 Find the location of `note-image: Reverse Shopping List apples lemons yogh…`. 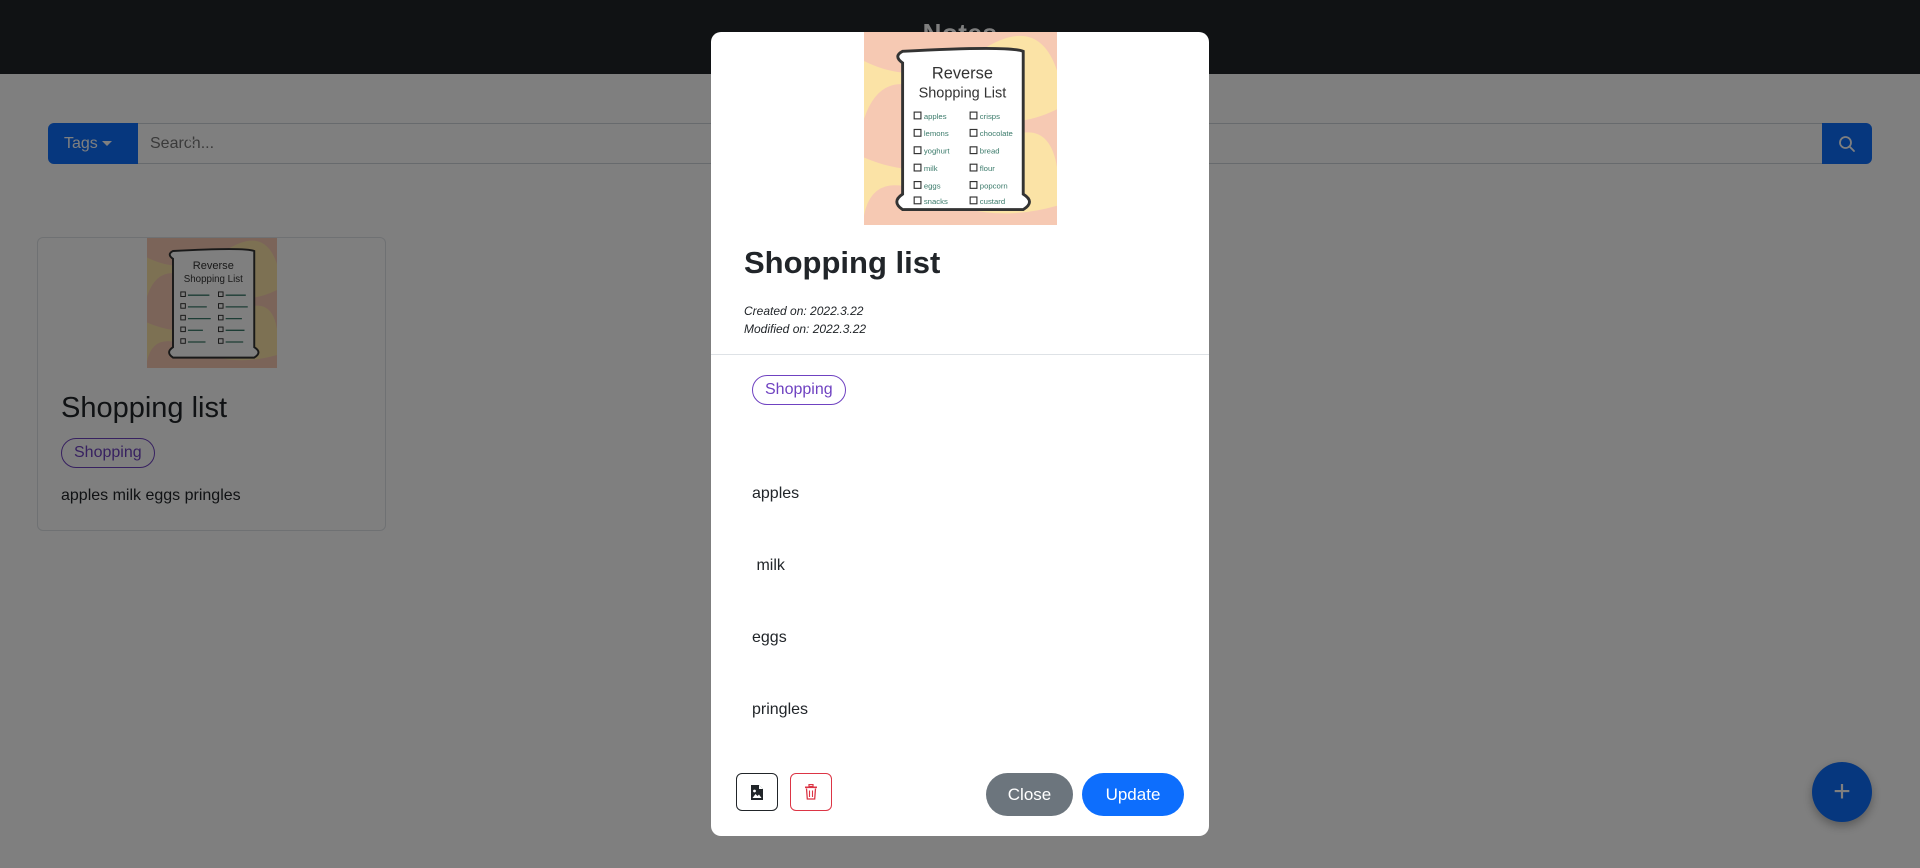

note-image: Reverse Shopping List apples lemons yogh… is located at coordinates (960, 128).